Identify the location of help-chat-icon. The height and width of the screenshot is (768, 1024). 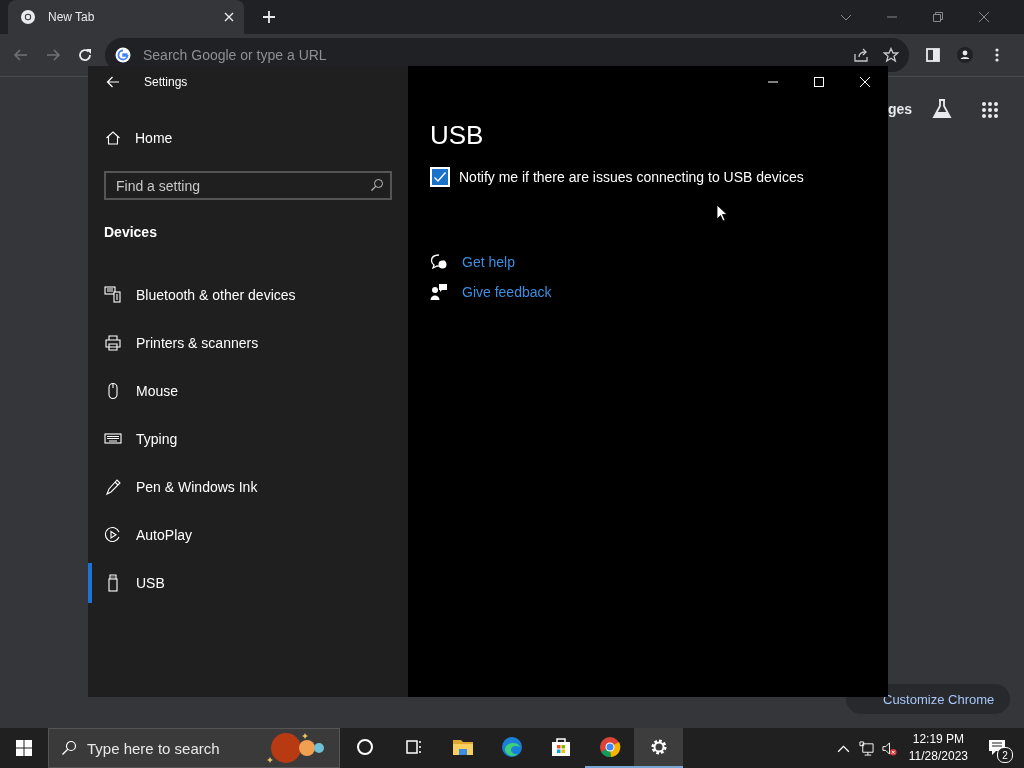
(439, 262).